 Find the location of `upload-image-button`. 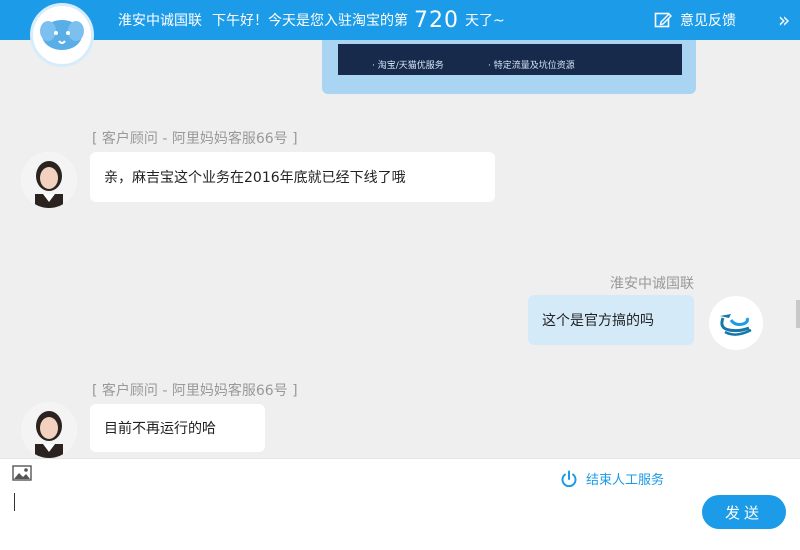

upload-image-button is located at coordinates (22, 475).